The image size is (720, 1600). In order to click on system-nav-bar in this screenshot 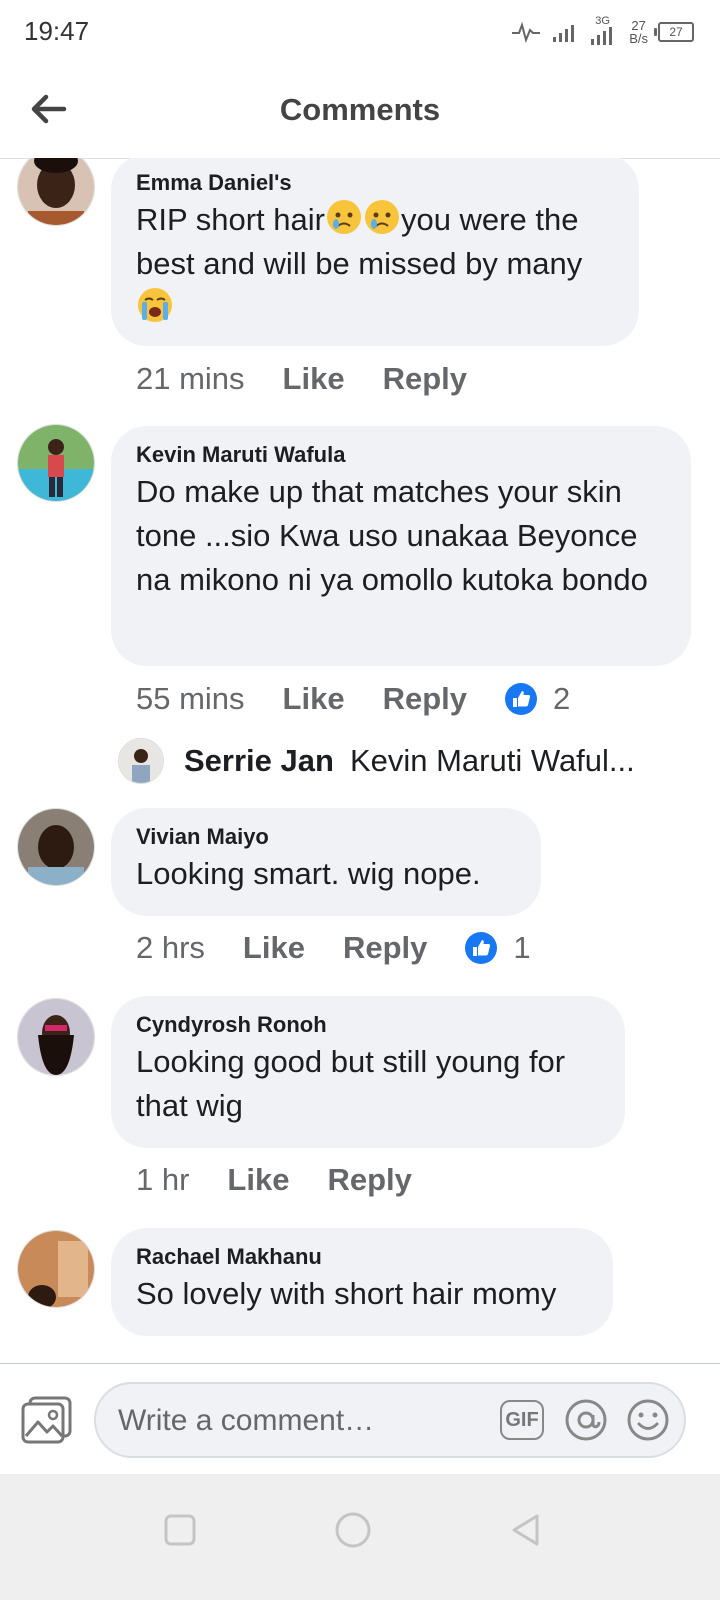, I will do `click(360, 1537)`.